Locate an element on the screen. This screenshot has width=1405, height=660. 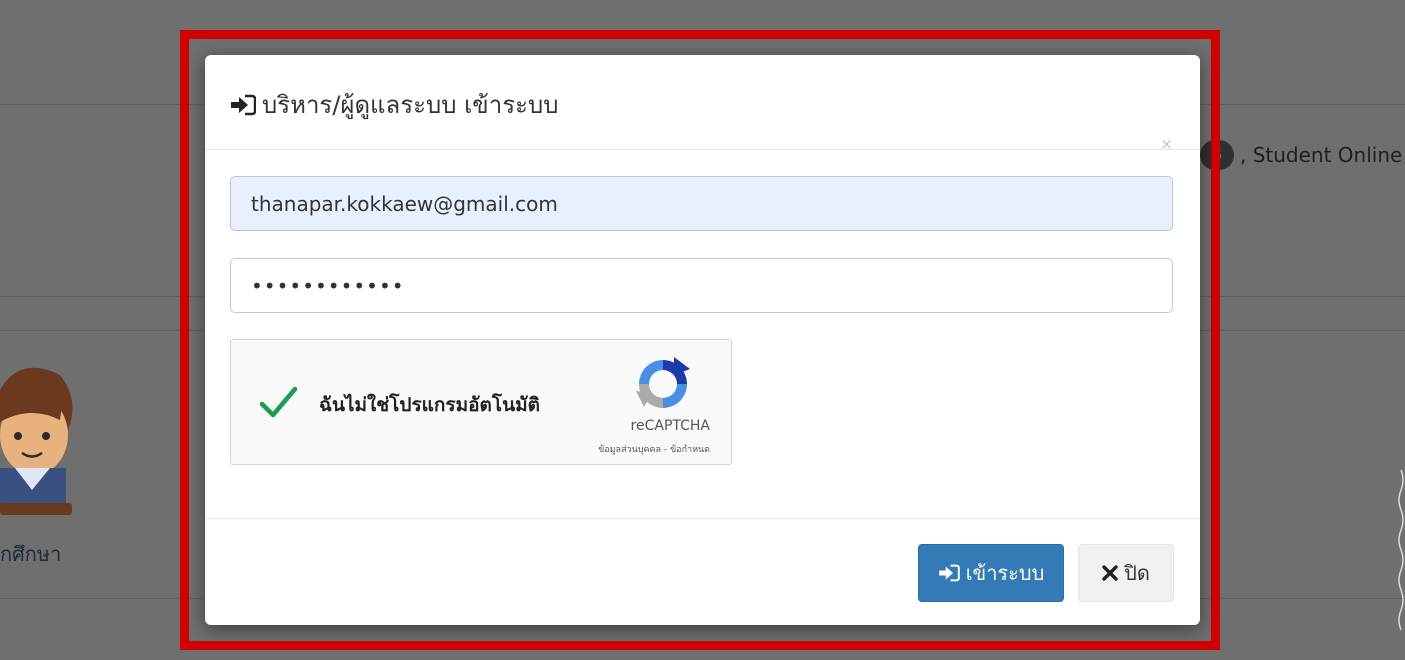
close-button-label: ปิด is located at coordinates (1137, 573).